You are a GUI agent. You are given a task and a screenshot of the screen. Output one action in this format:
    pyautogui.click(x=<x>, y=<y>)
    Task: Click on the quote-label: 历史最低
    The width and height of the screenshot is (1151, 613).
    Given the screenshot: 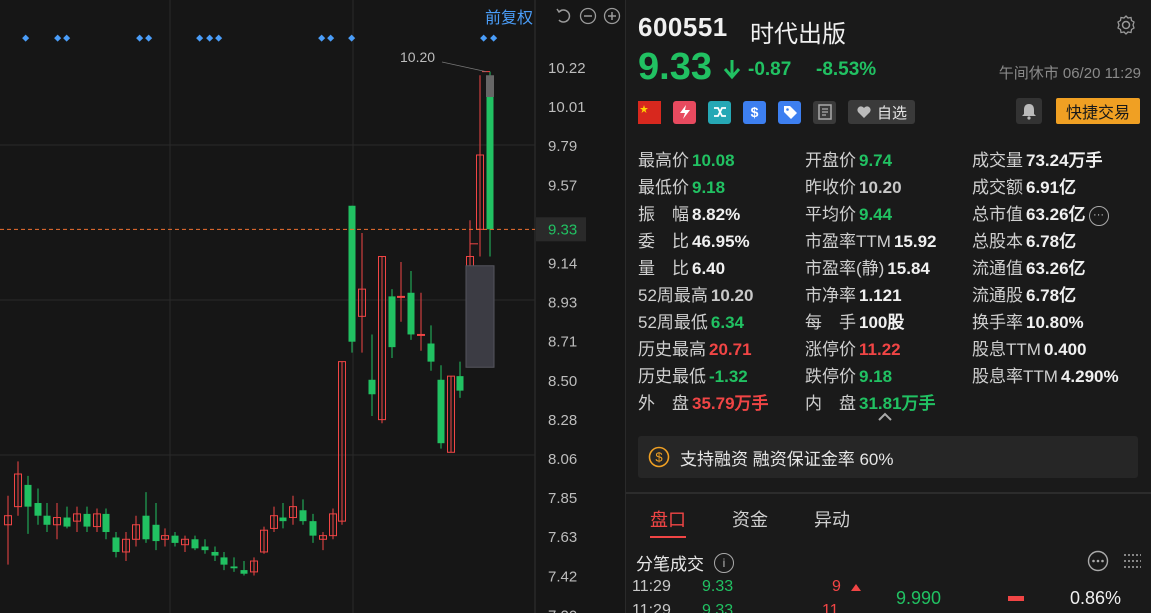 What is the action you would take?
    pyautogui.click(x=672, y=376)
    